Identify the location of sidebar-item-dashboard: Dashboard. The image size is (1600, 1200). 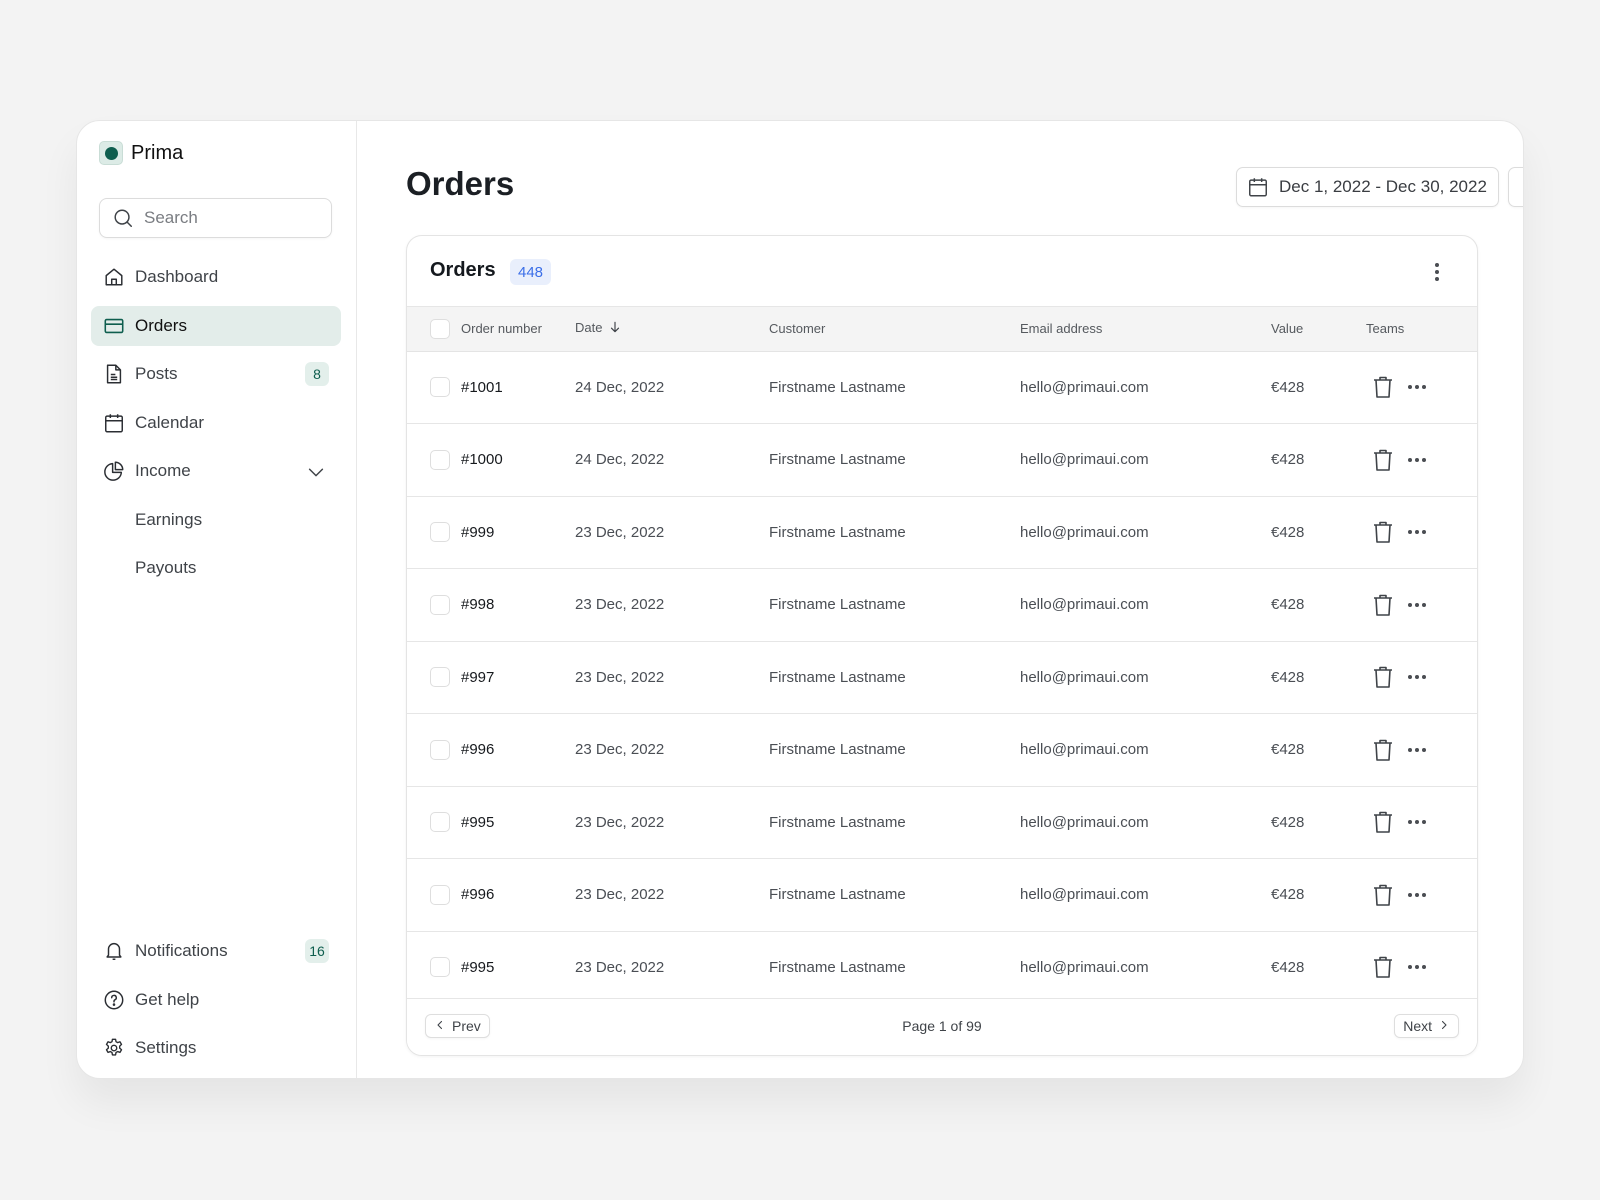
(216, 277).